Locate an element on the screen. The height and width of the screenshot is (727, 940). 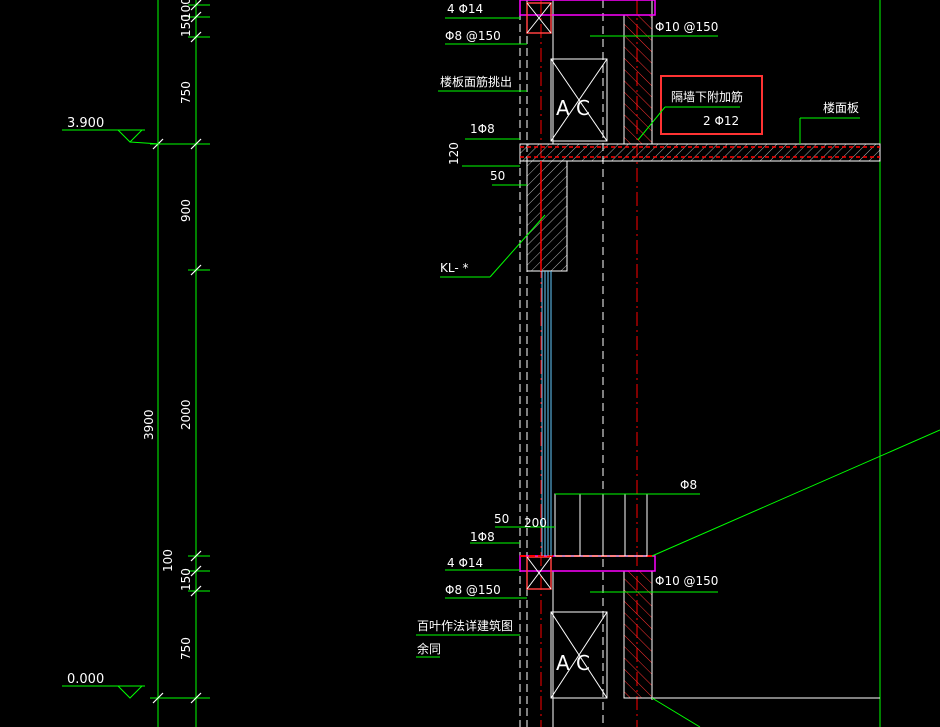
wall-hatch-upper is located at coordinates (638, 79).